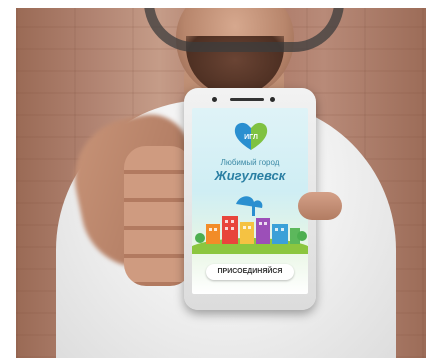 This screenshot has height=358, width=440. What do you see at coordinates (250, 225) in the screenshot?
I see `city-illustration-icon` at bounding box center [250, 225].